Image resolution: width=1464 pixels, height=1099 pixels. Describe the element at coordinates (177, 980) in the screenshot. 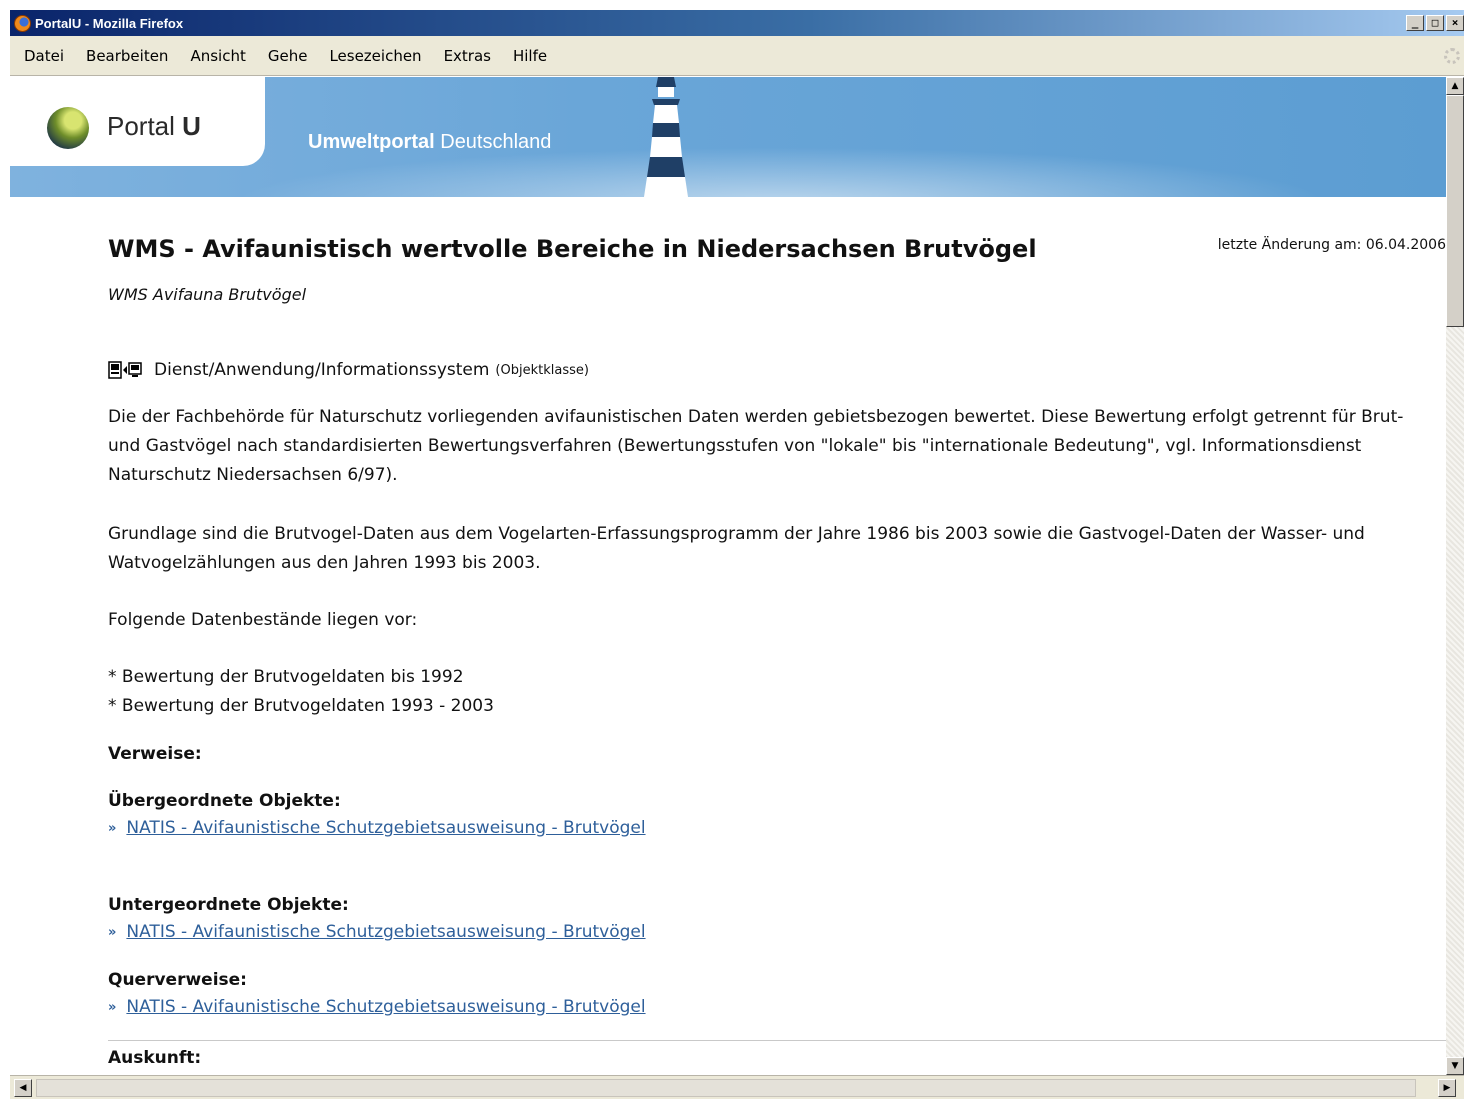

I see `cross-references-heading: Querverweise:` at that location.